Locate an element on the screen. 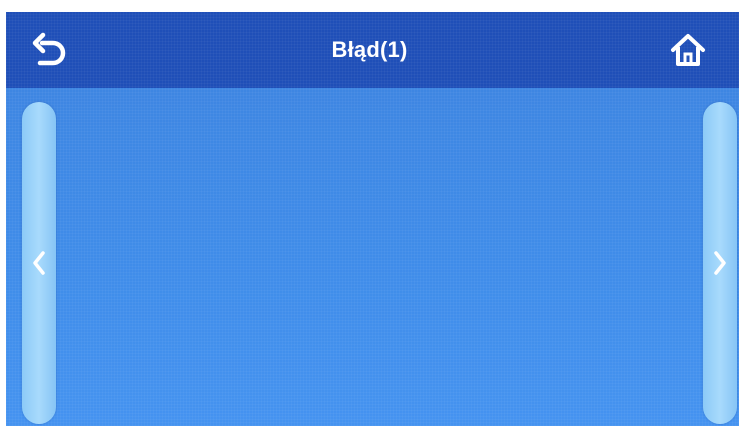  home-icon is located at coordinates (688, 50).